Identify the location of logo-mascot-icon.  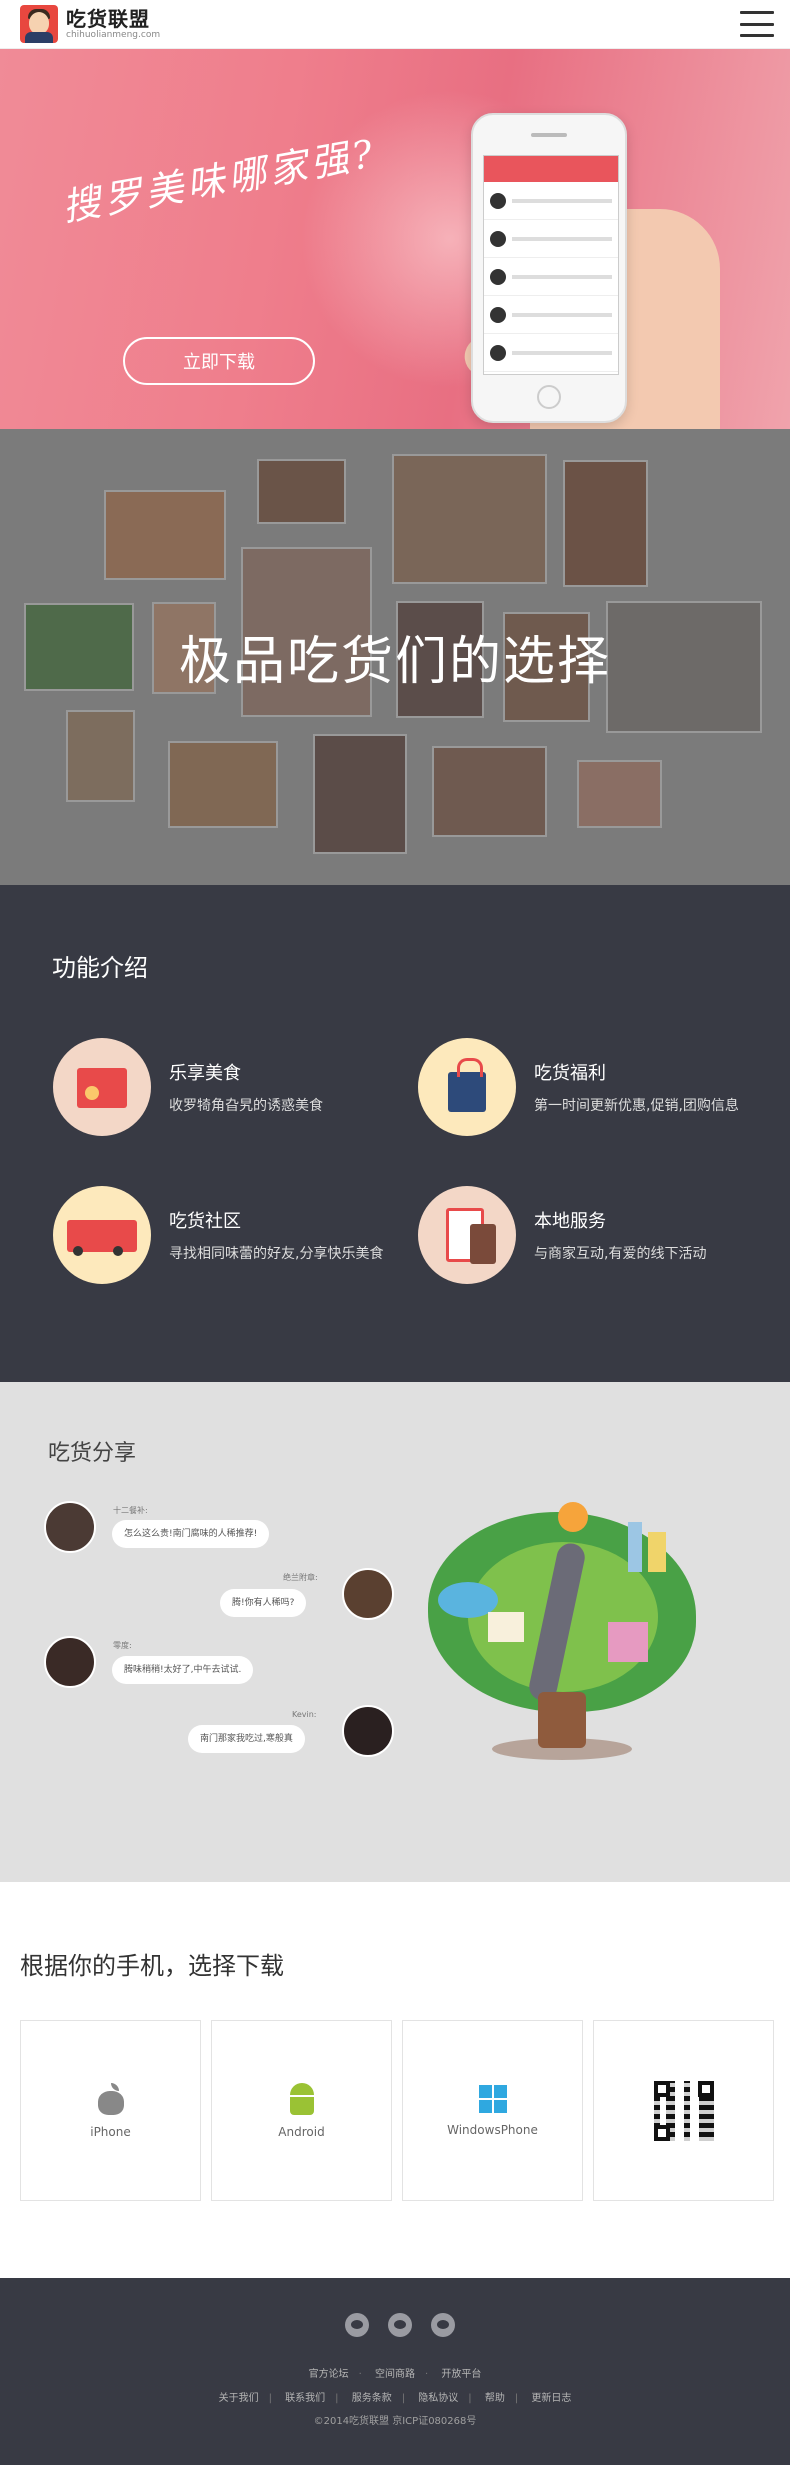
(39, 24).